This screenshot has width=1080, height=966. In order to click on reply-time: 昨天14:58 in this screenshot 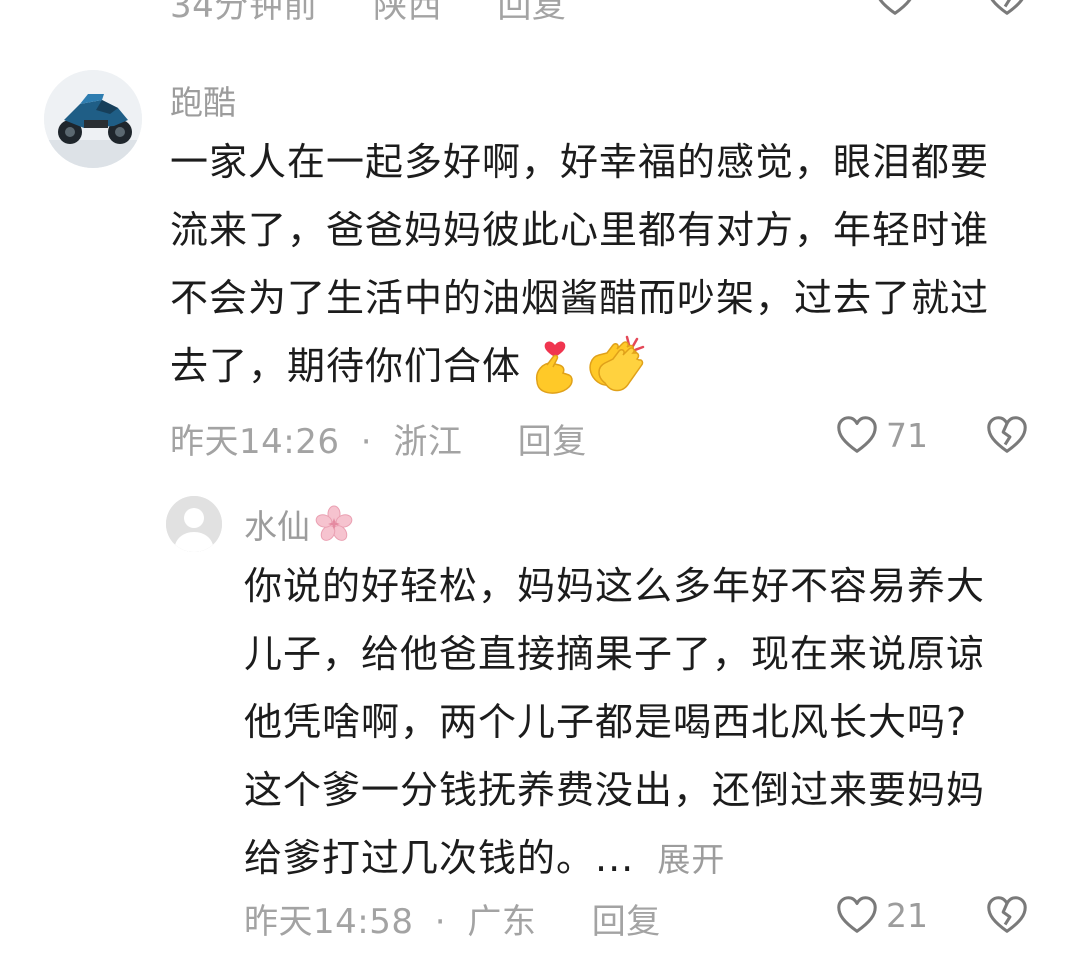, I will do `click(329, 922)`.